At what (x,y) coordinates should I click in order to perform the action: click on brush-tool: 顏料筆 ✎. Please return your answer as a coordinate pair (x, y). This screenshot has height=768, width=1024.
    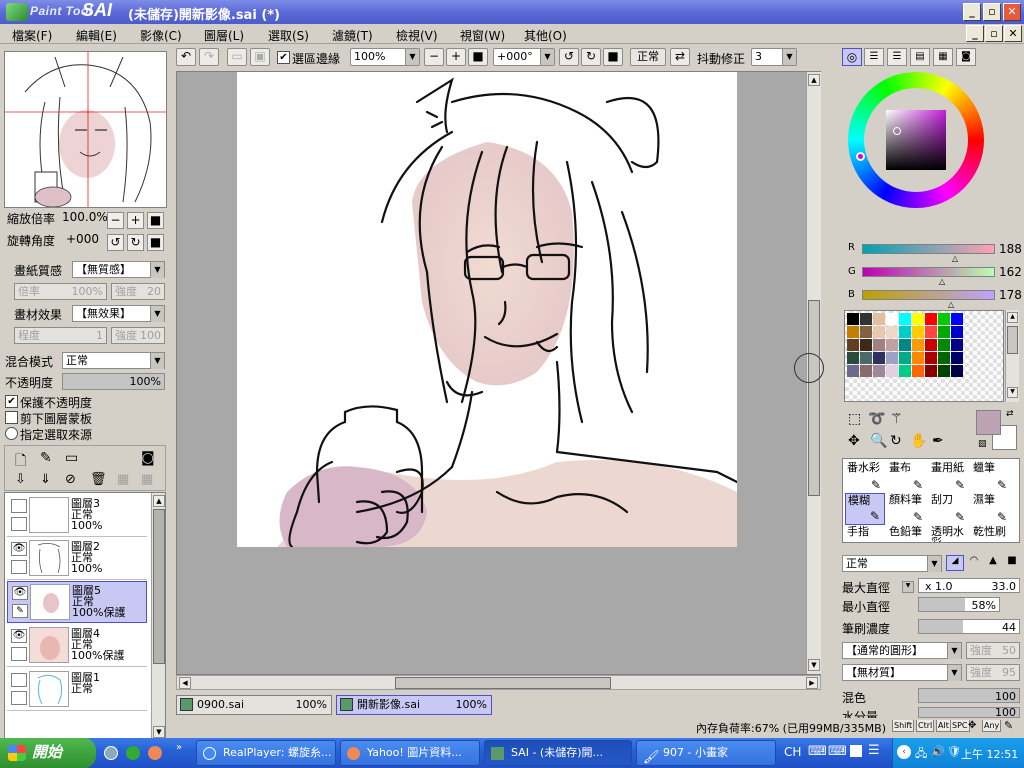
    Looking at the image, I should click on (907, 509).